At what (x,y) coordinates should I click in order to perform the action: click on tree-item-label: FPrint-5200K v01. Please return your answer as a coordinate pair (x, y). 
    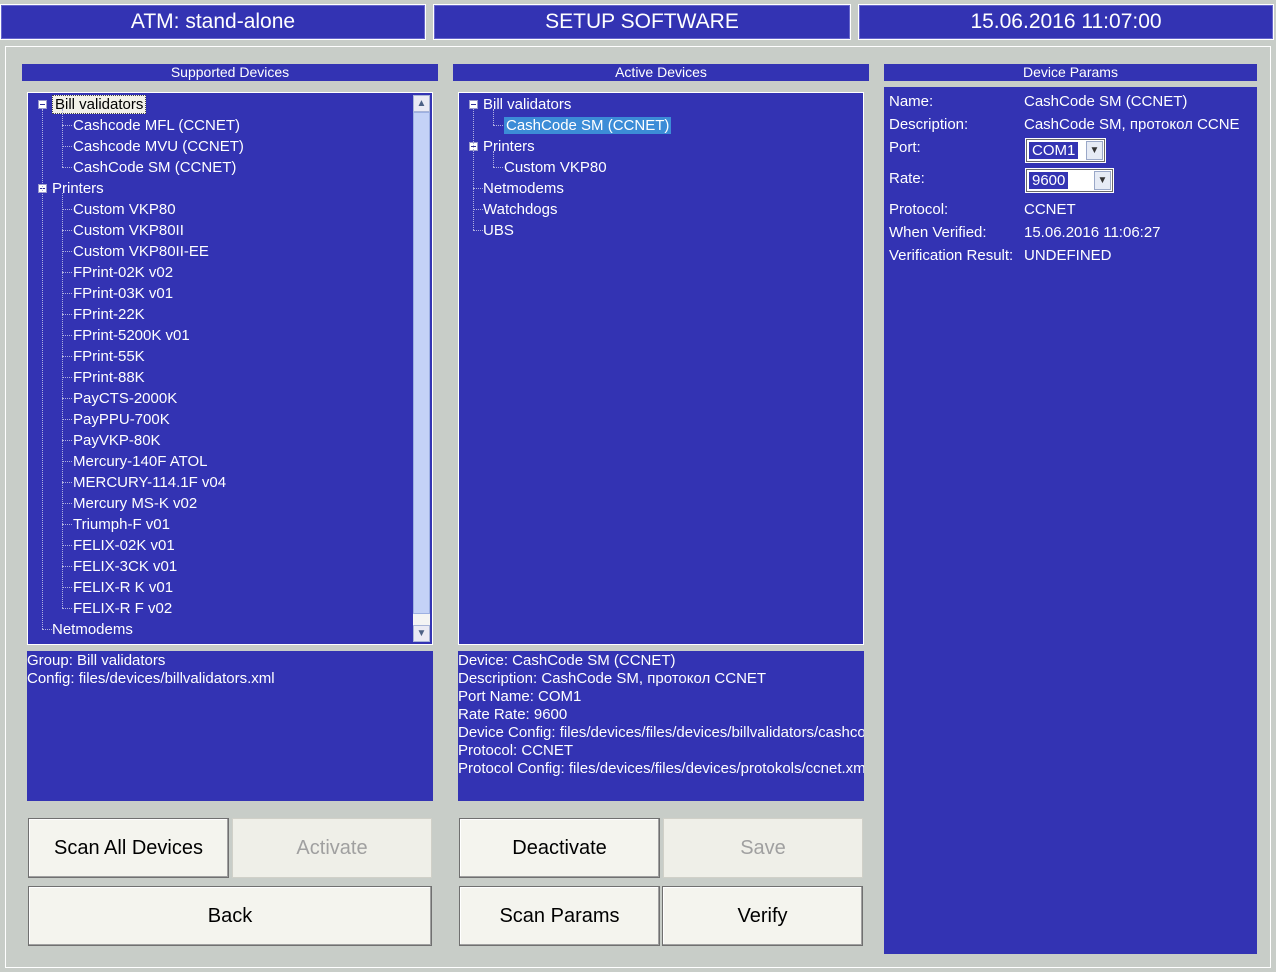
    Looking at the image, I should click on (131, 335).